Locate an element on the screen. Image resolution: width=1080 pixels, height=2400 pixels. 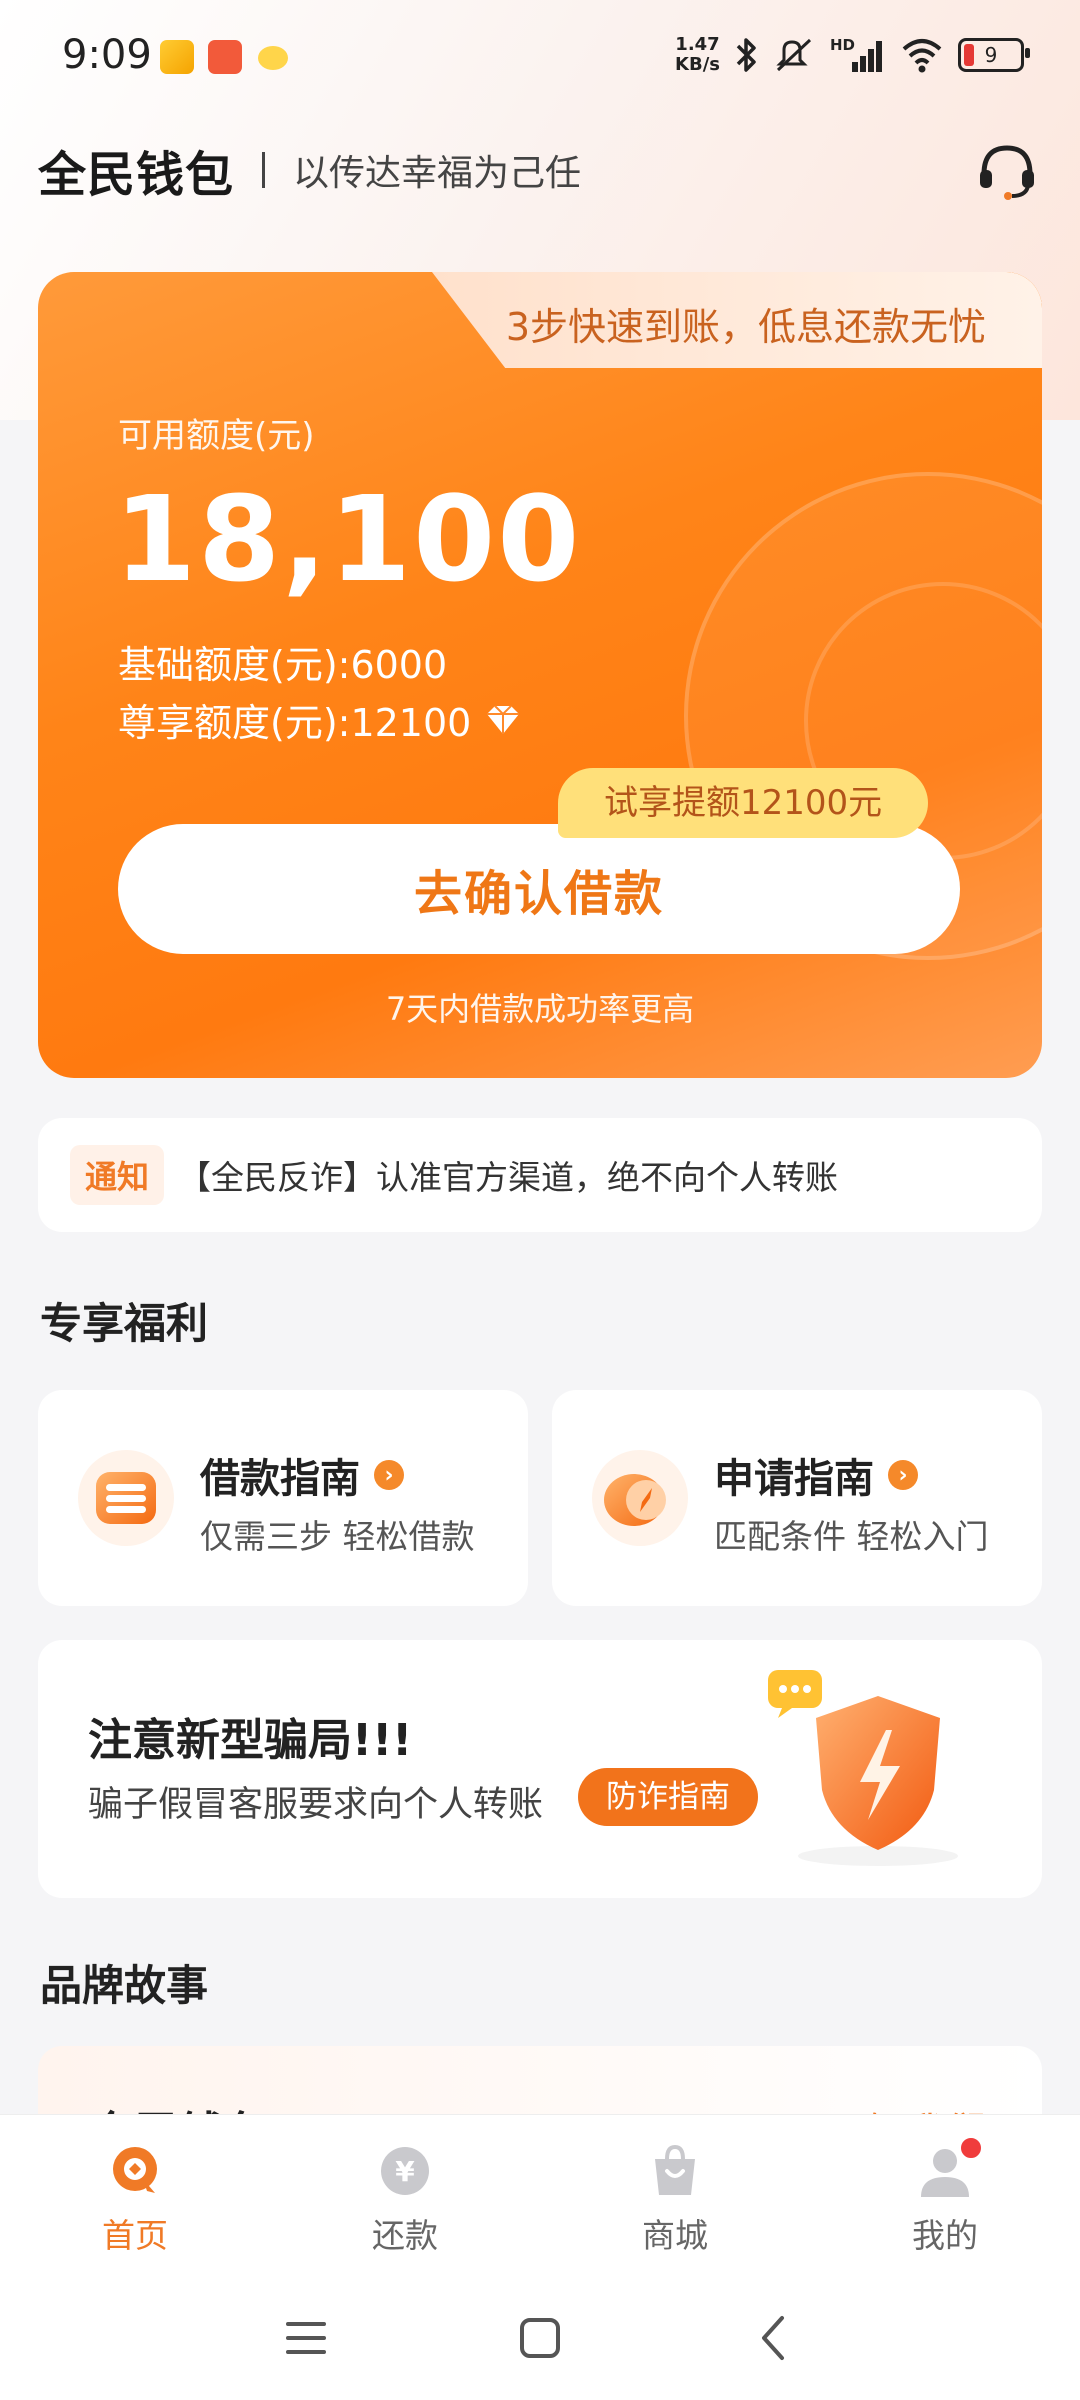
app-logo: 全民钱包 is located at coordinates (136, 175).